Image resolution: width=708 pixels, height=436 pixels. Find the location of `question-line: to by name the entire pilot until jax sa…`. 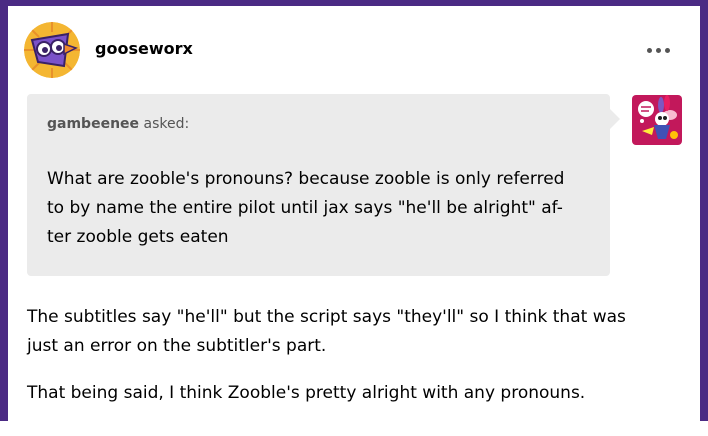

question-line: to by name the entire pilot until jax sa… is located at coordinates (305, 208).